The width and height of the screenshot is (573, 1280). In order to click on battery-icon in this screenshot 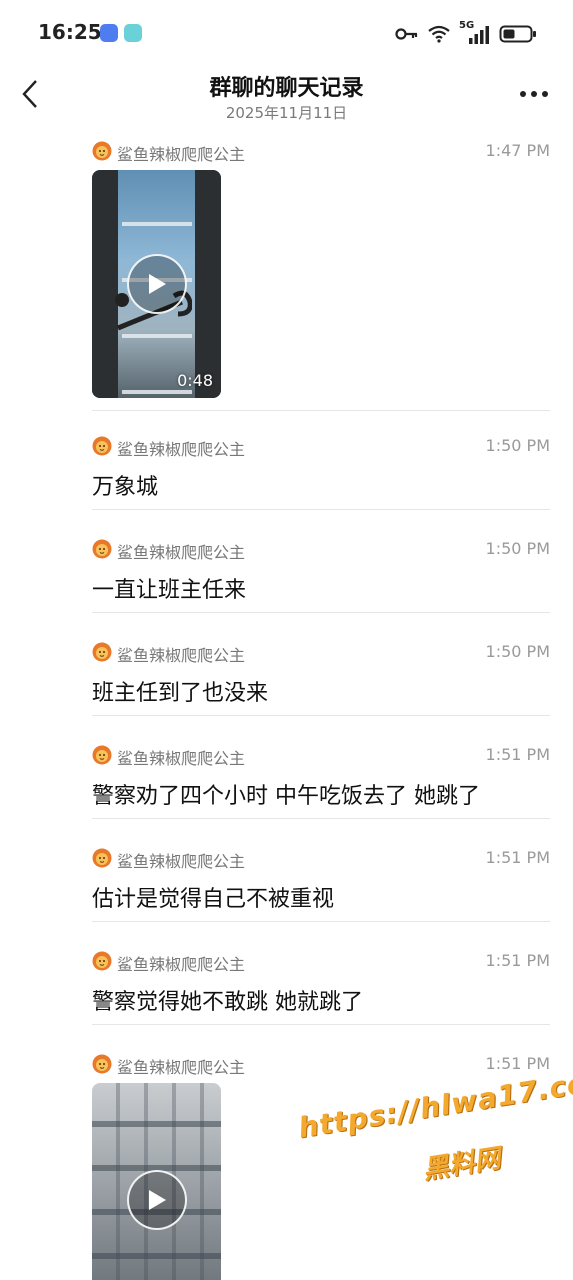, I will do `click(518, 34)`.